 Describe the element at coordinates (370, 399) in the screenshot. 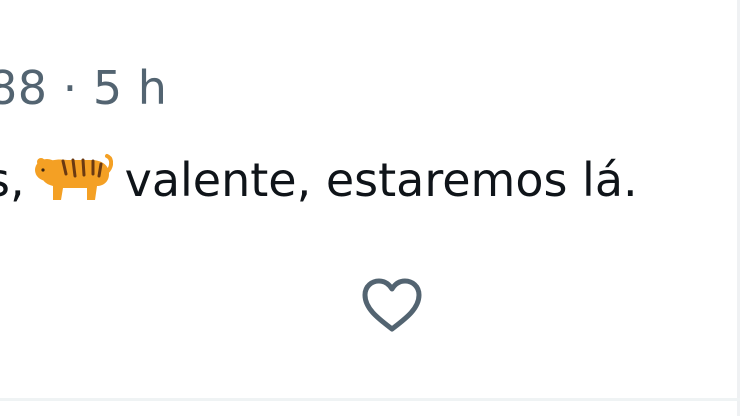

I see `reply-divider` at that location.